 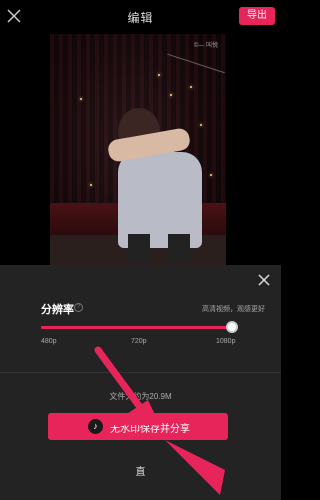 I want to click on info-icon: ?, so click(x=78, y=307).